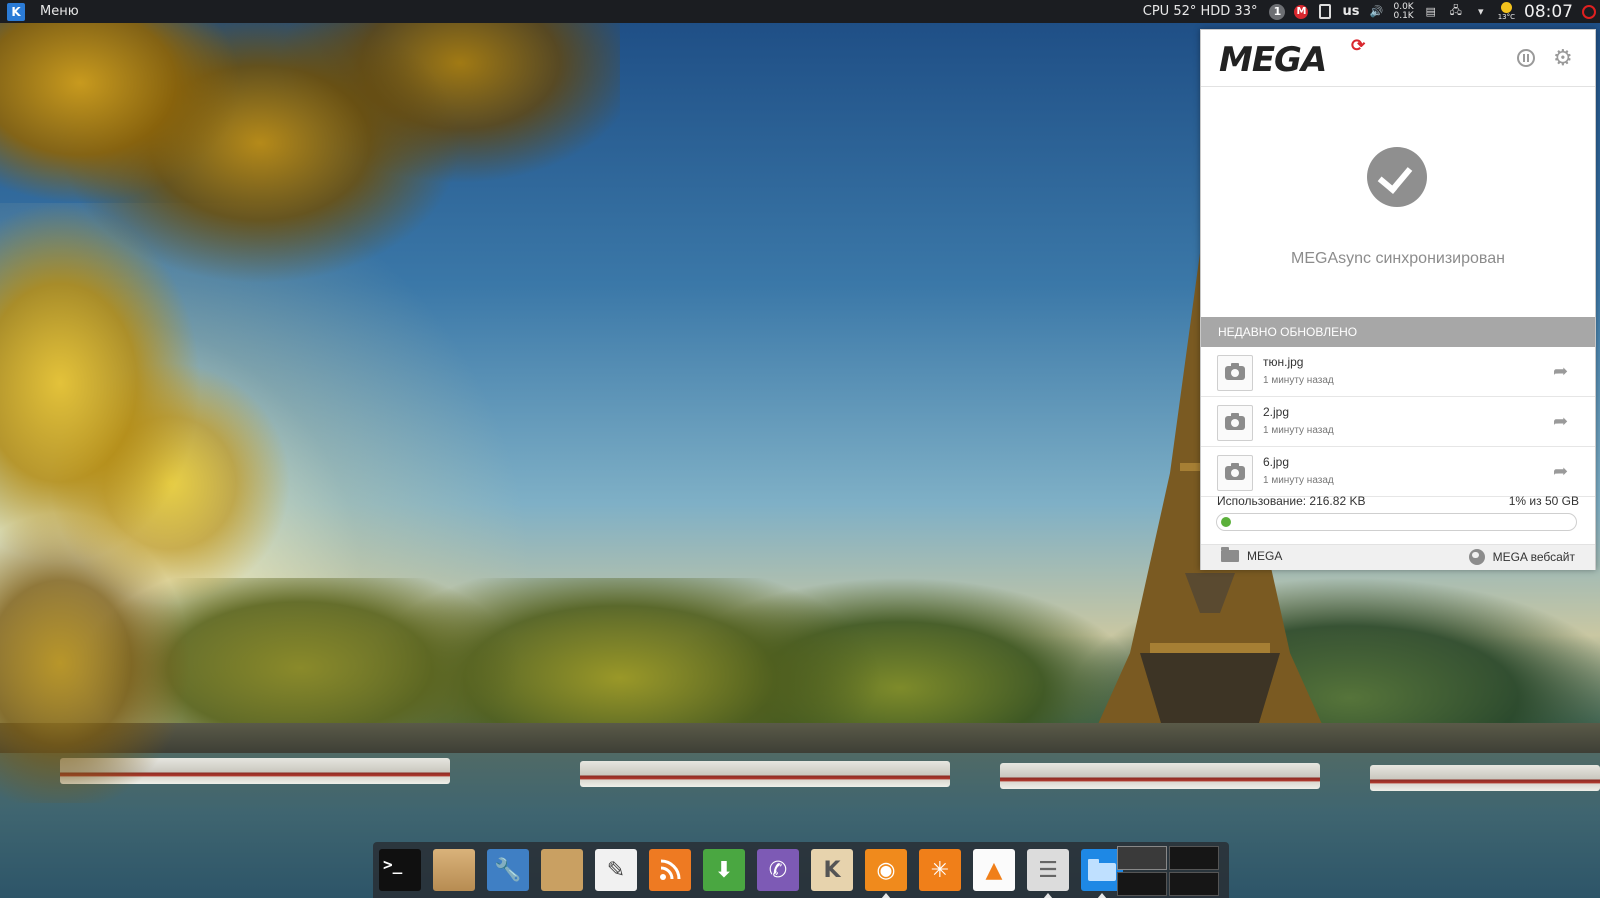 This screenshot has height=898, width=1600. What do you see at coordinates (400, 870) in the screenshot?
I see `terminal-icon: >_` at bounding box center [400, 870].